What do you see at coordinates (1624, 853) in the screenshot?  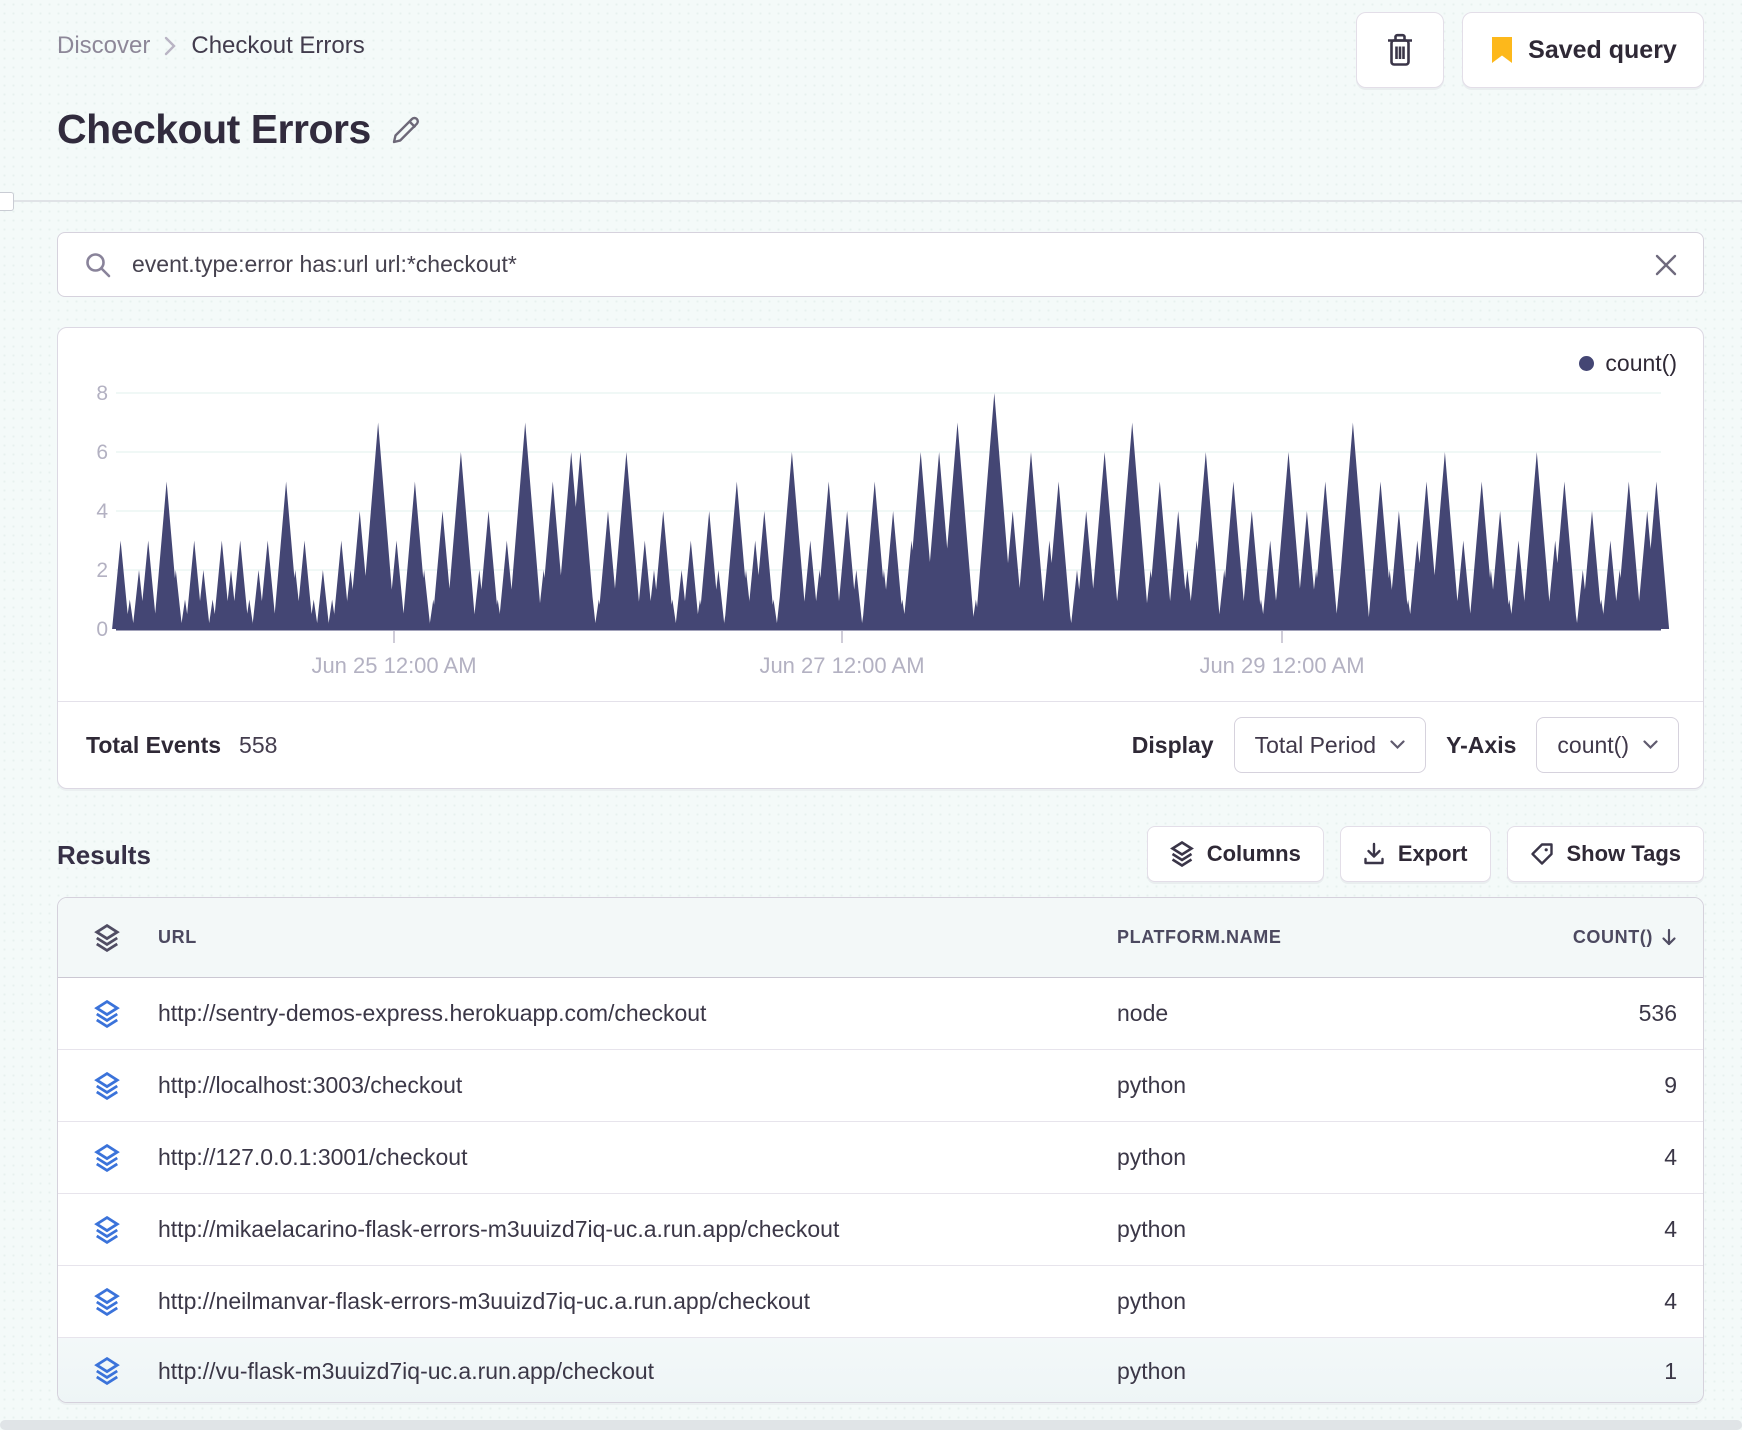 I see `show-tags-button-label: Show Tags` at bounding box center [1624, 853].